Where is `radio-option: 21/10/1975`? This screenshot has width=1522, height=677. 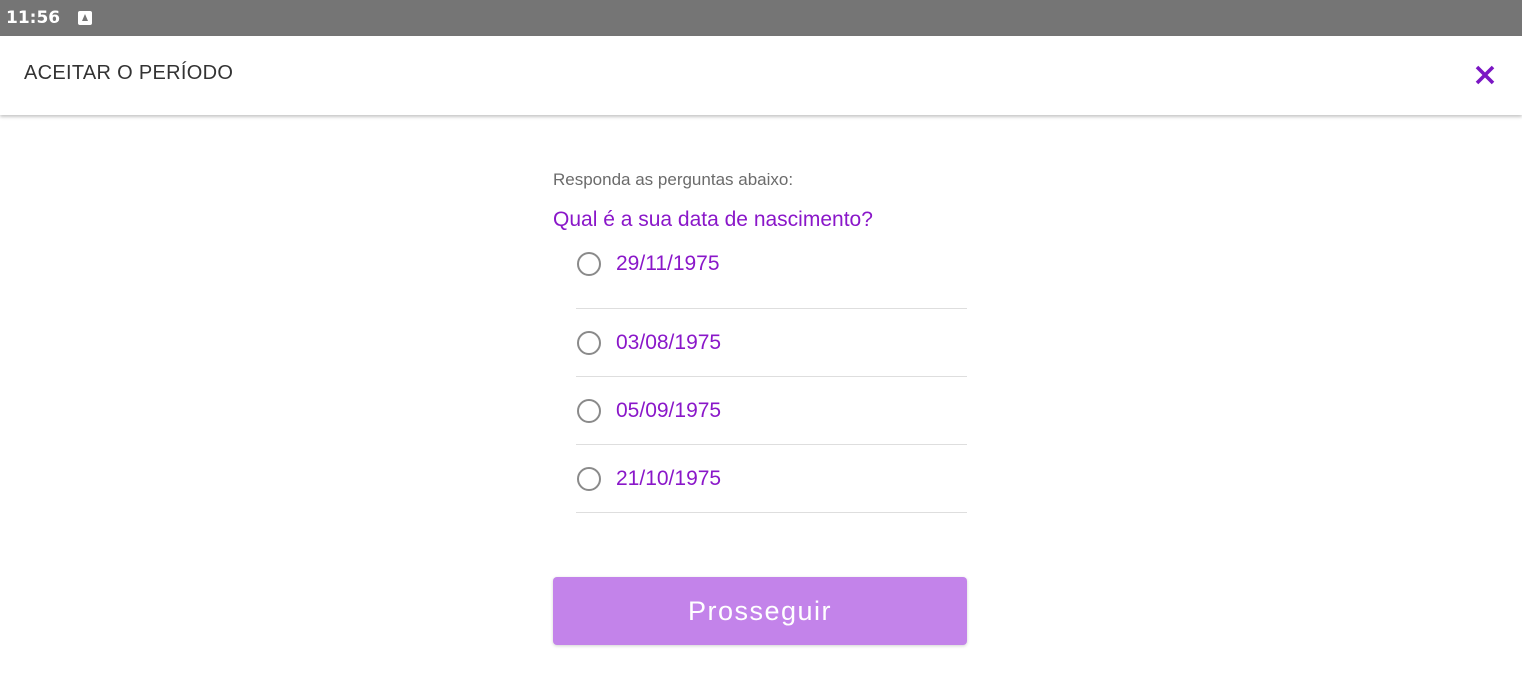 radio-option: 21/10/1975 is located at coordinates (771, 479).